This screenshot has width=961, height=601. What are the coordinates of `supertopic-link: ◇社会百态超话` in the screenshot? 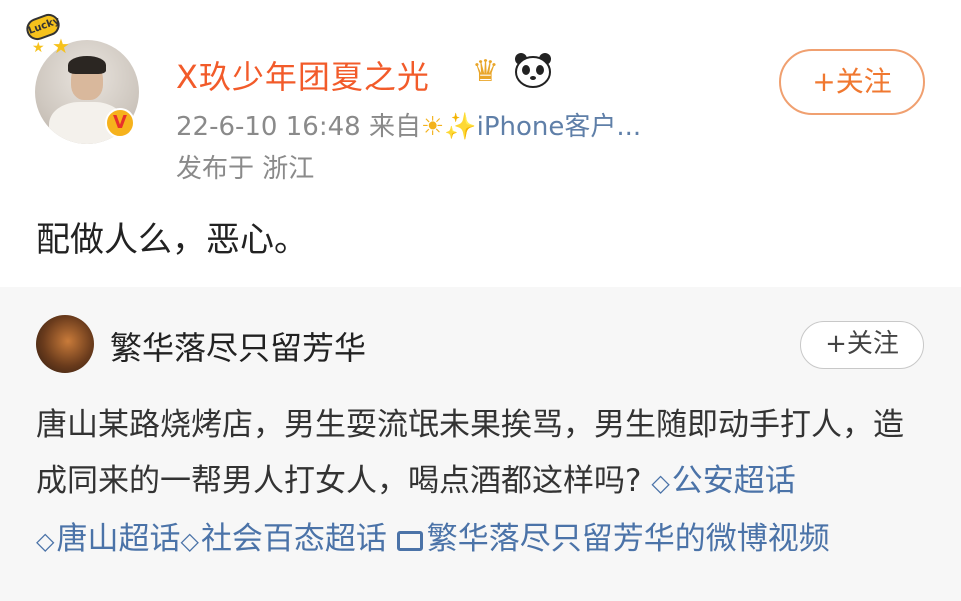 It's located at (283, 539).